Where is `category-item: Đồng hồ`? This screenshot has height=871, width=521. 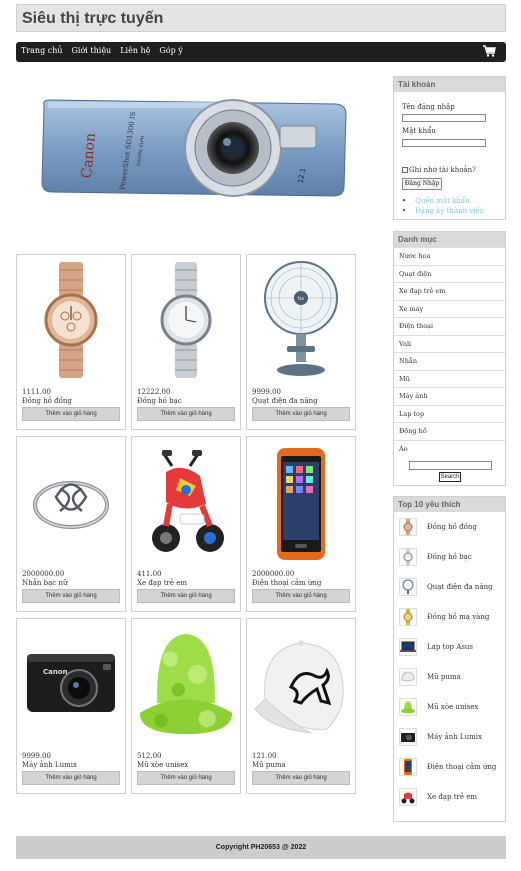 category-item: Đồng hồ is located at coordinates (449, 431).